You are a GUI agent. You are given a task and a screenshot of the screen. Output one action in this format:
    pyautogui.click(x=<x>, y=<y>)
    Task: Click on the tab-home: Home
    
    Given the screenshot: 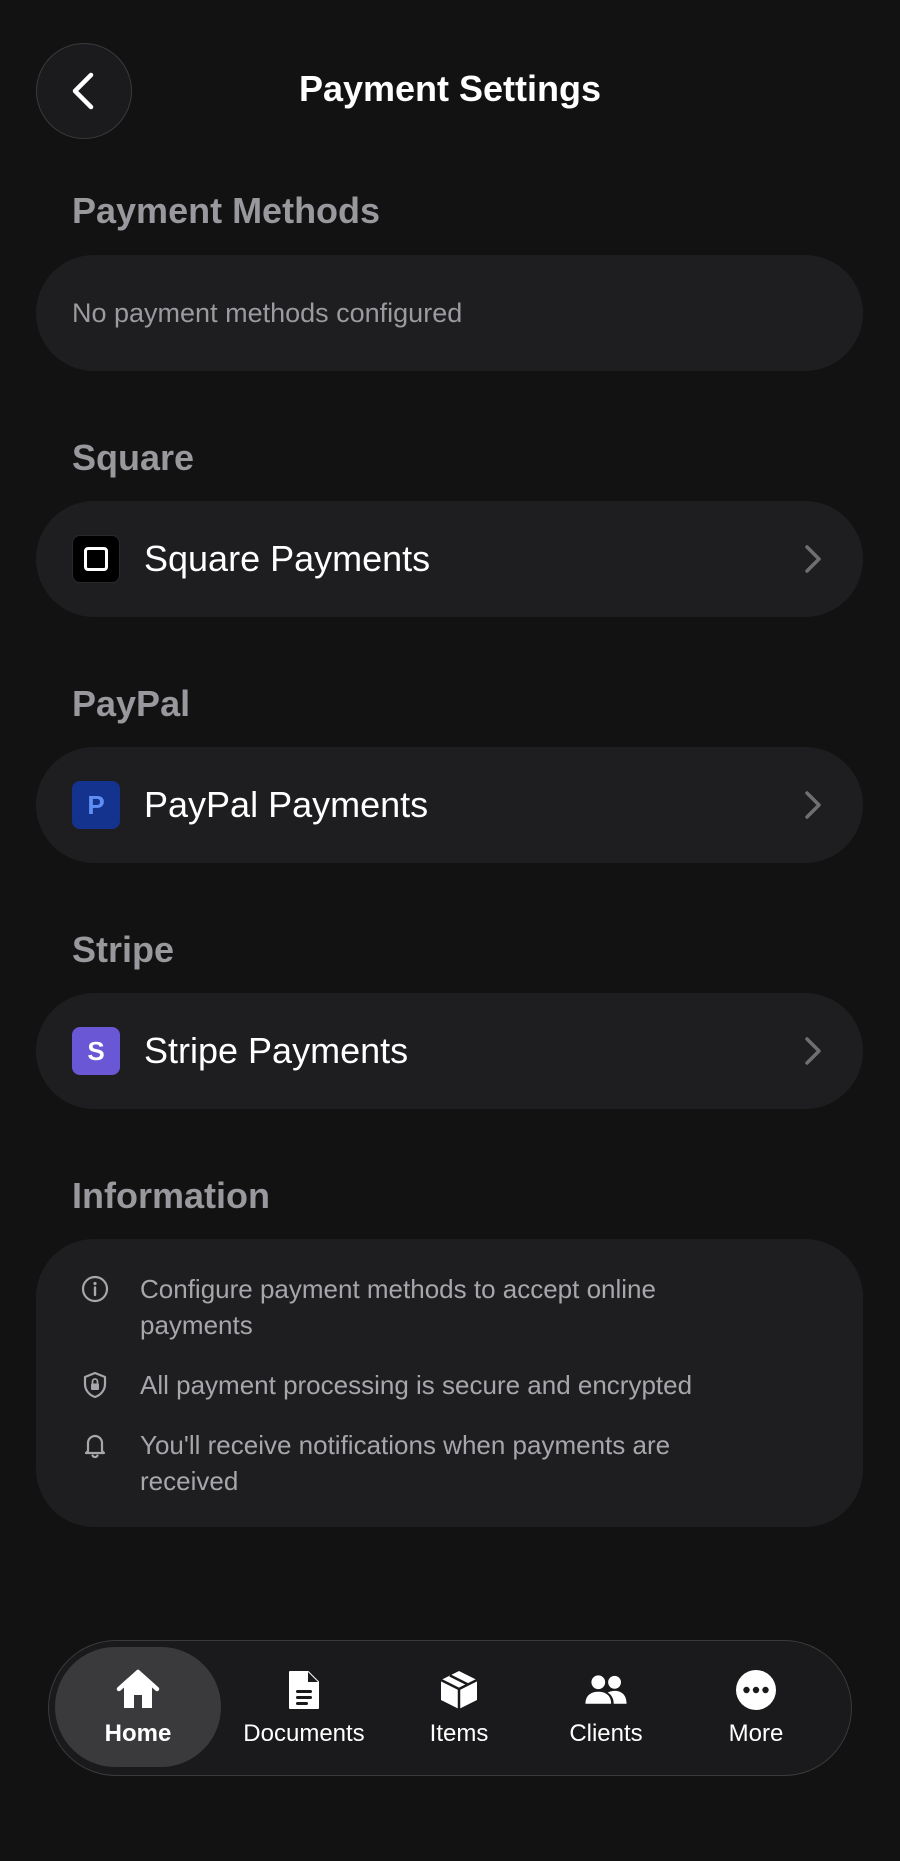 What is the action you would take?
    pyautogui.click(x=138, y=1707)
    